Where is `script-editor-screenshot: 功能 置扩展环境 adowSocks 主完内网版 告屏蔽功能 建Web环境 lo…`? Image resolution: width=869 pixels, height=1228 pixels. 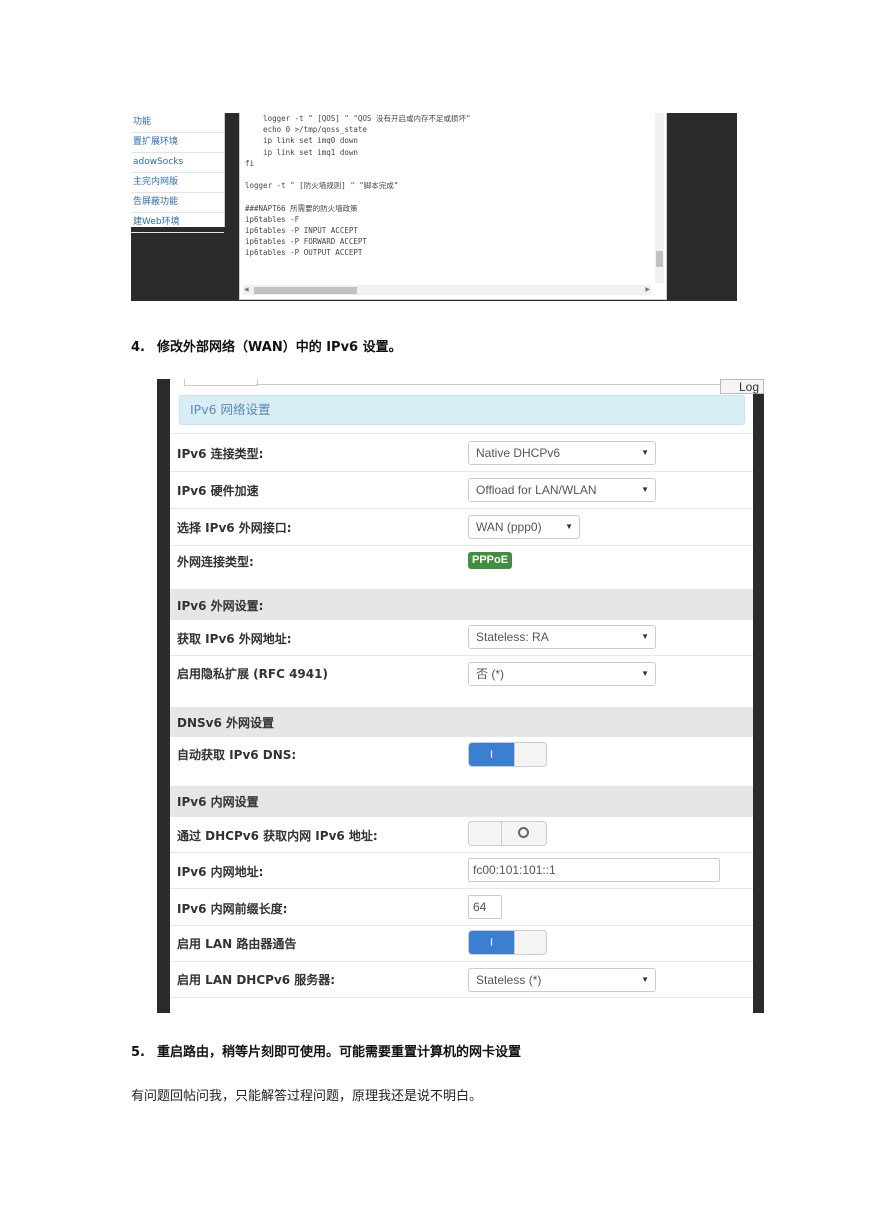 script-editor-screenshot: 功能 置扩展环境 adowSocks 主完内网版 告屏蔽功能 建Web环境 lo… is located at coordinates (434, 207).